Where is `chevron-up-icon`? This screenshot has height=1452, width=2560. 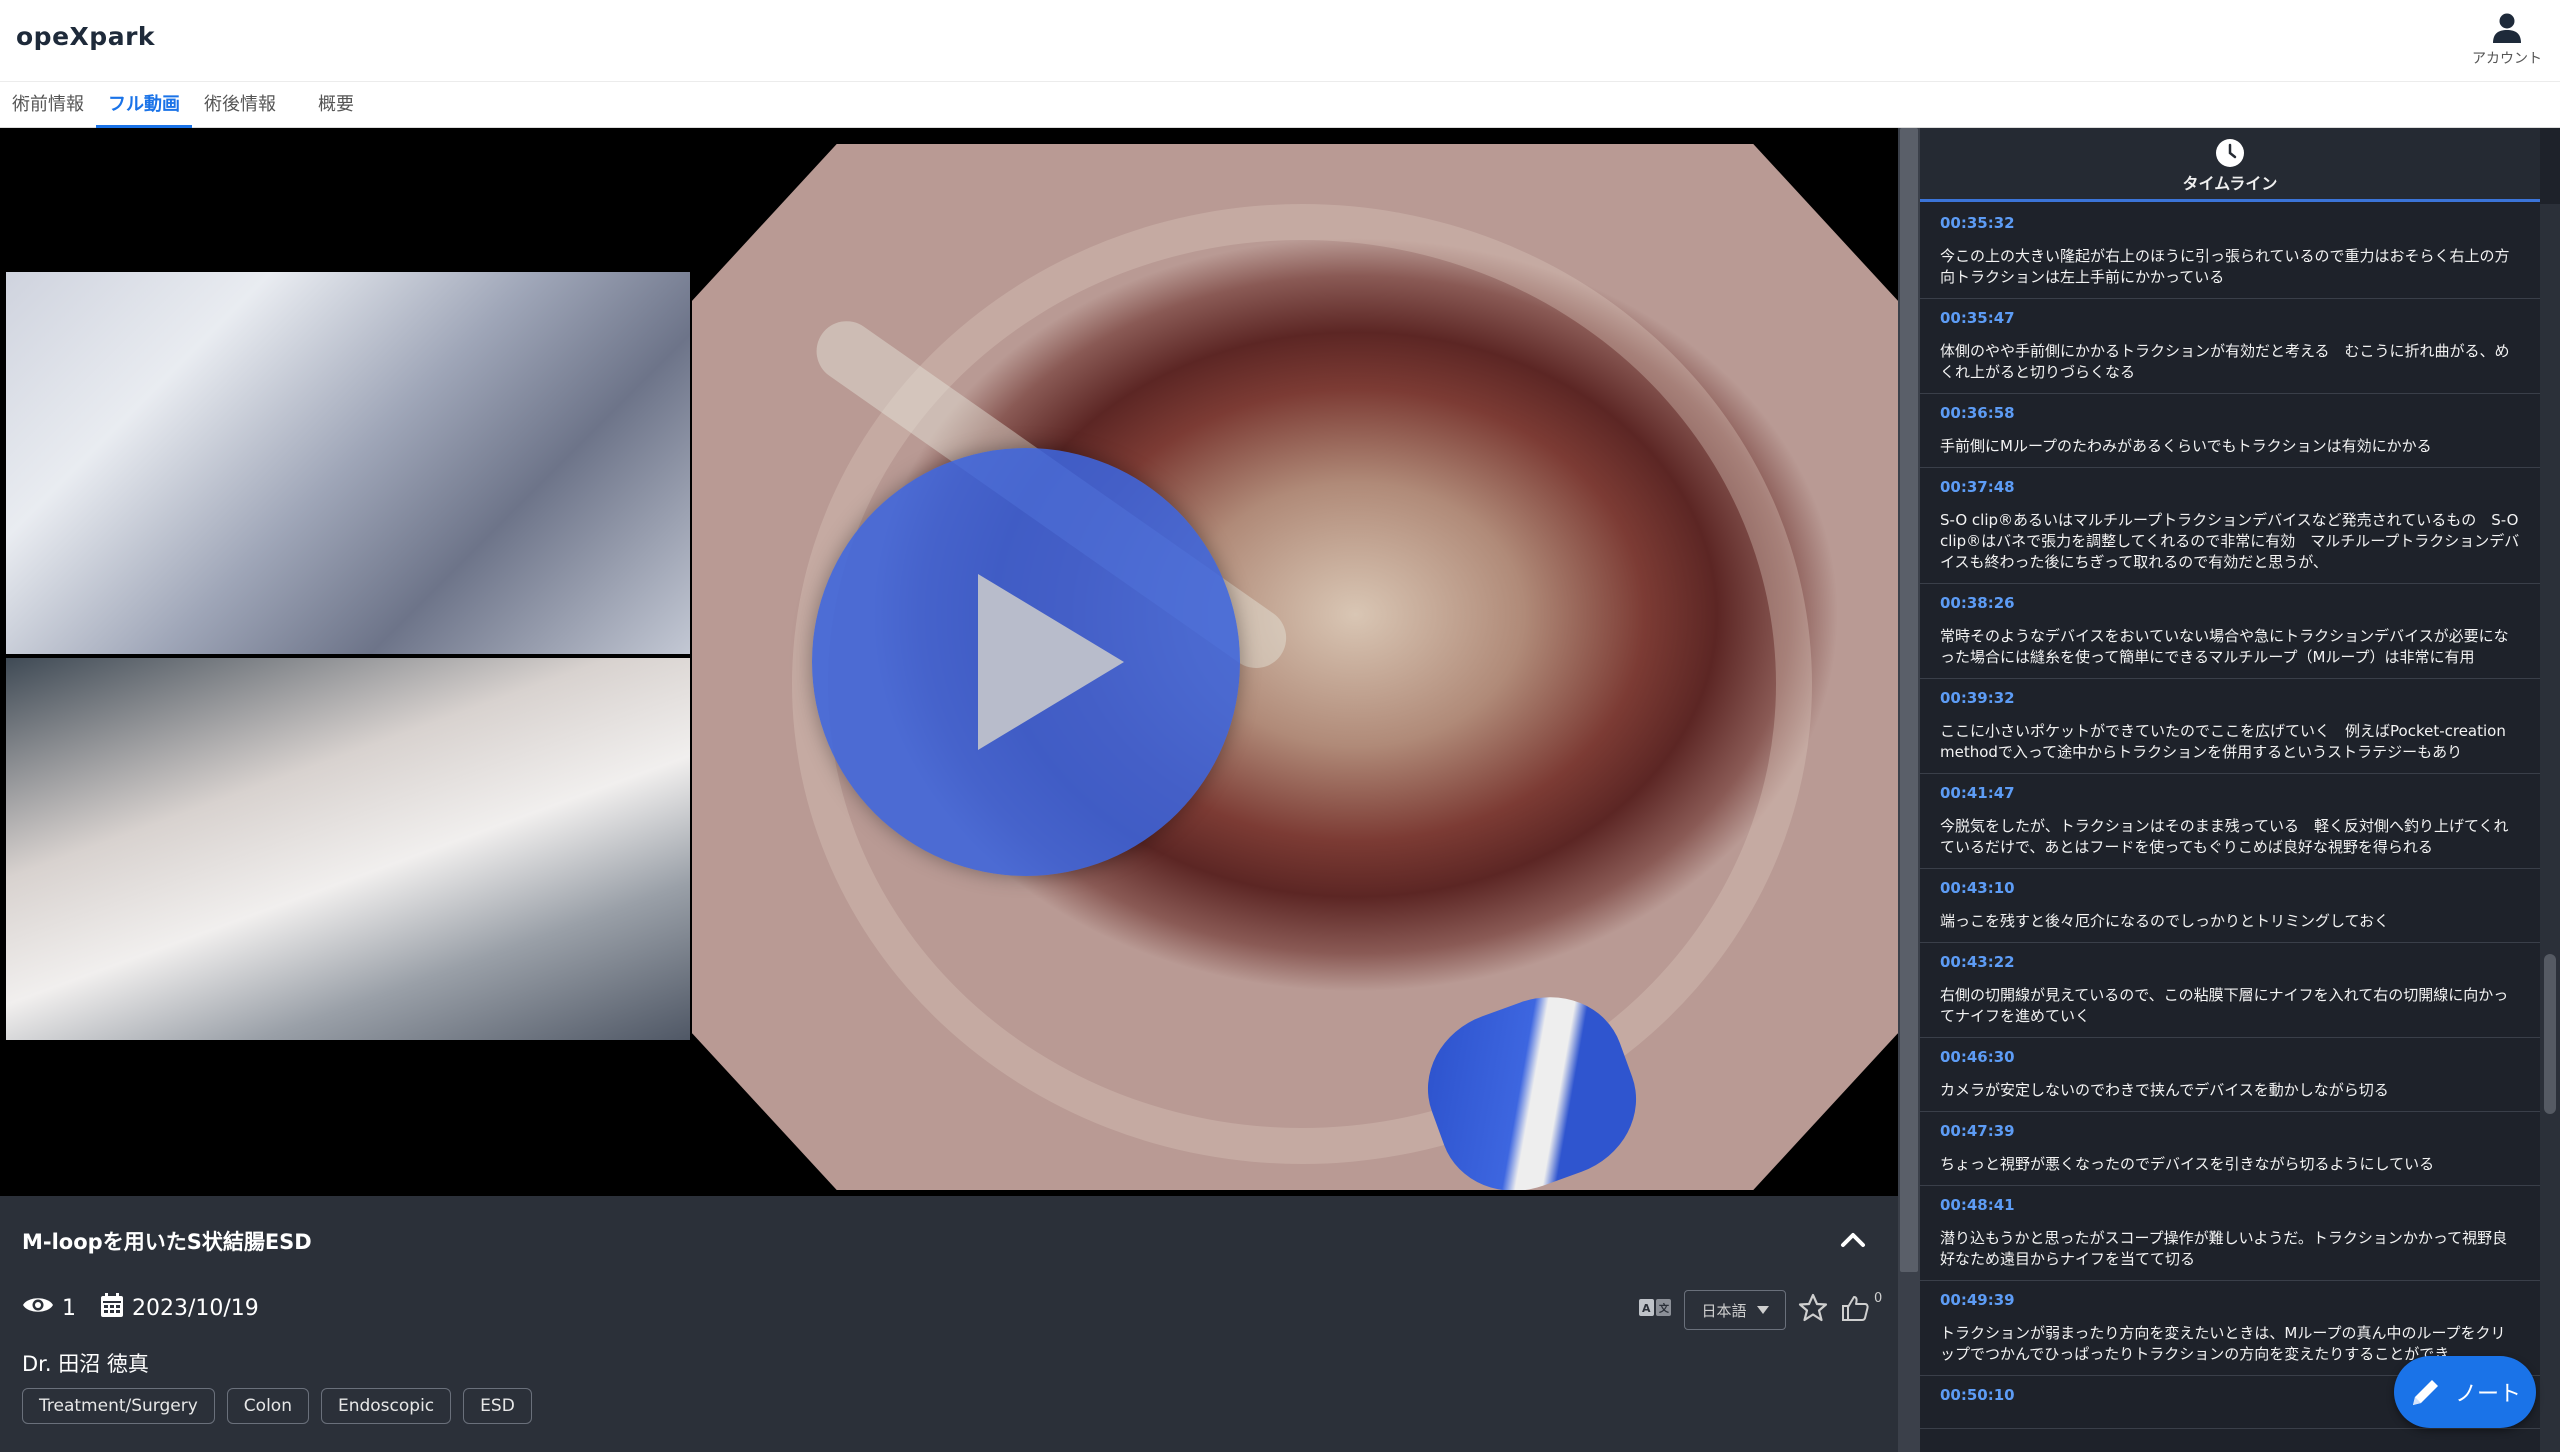 chevron-up-icon is located at coordinates (1853, 1240).